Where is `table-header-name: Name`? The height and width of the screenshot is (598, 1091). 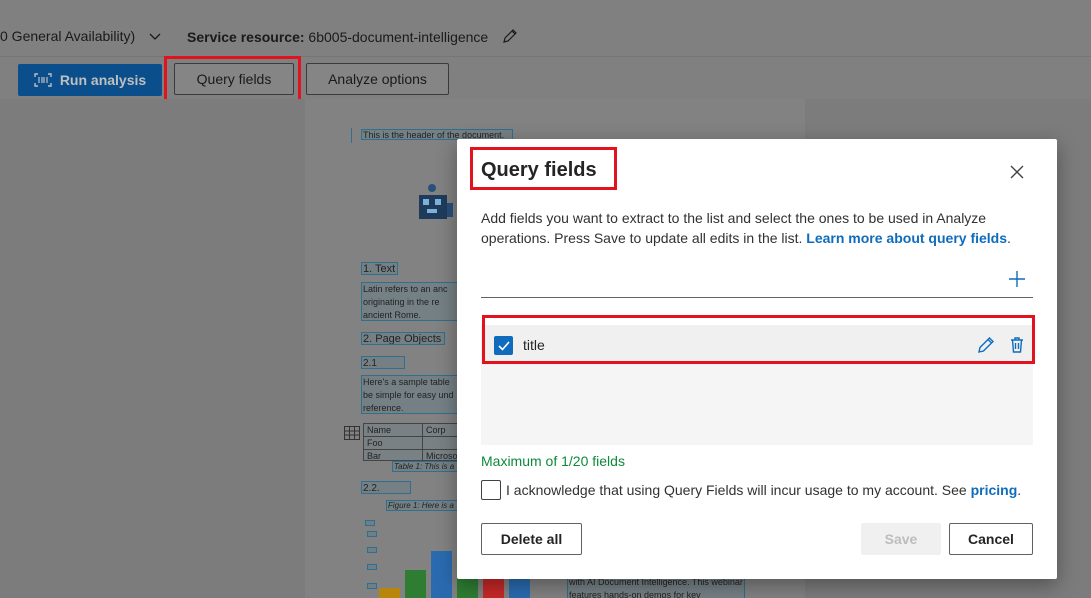 table-header-name: Name is located at coordinates (379, 430).